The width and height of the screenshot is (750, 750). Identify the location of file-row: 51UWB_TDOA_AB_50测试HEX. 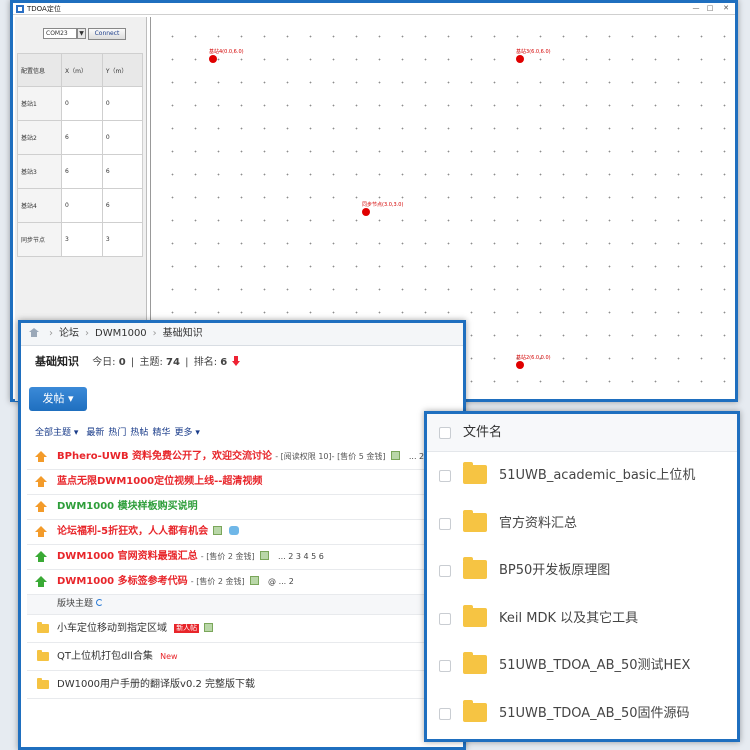
(582, 666).